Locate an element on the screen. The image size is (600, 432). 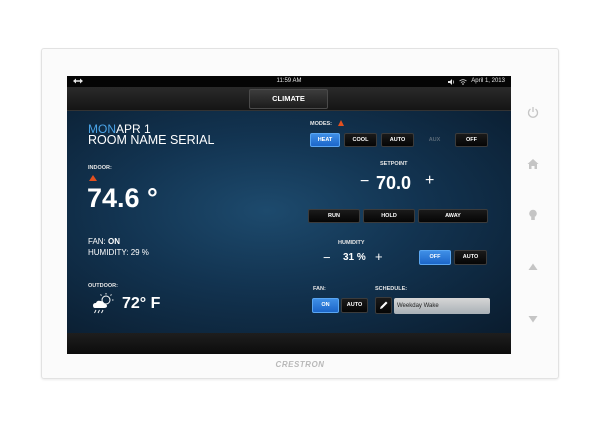
page-title: CLIMATE is located at coordinates (288, 99).